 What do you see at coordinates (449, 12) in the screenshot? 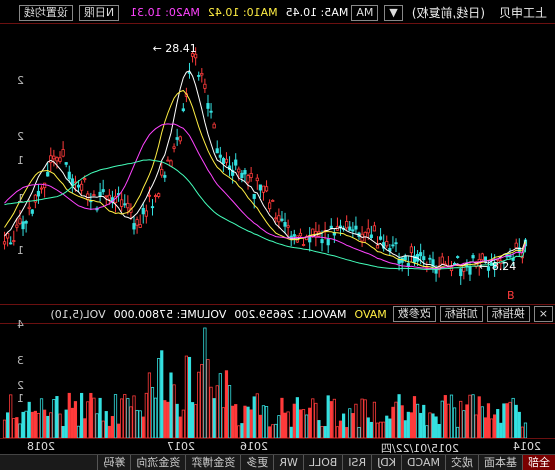
I see `period-label: (日线,前复权)` at bounding box center [449, 12].